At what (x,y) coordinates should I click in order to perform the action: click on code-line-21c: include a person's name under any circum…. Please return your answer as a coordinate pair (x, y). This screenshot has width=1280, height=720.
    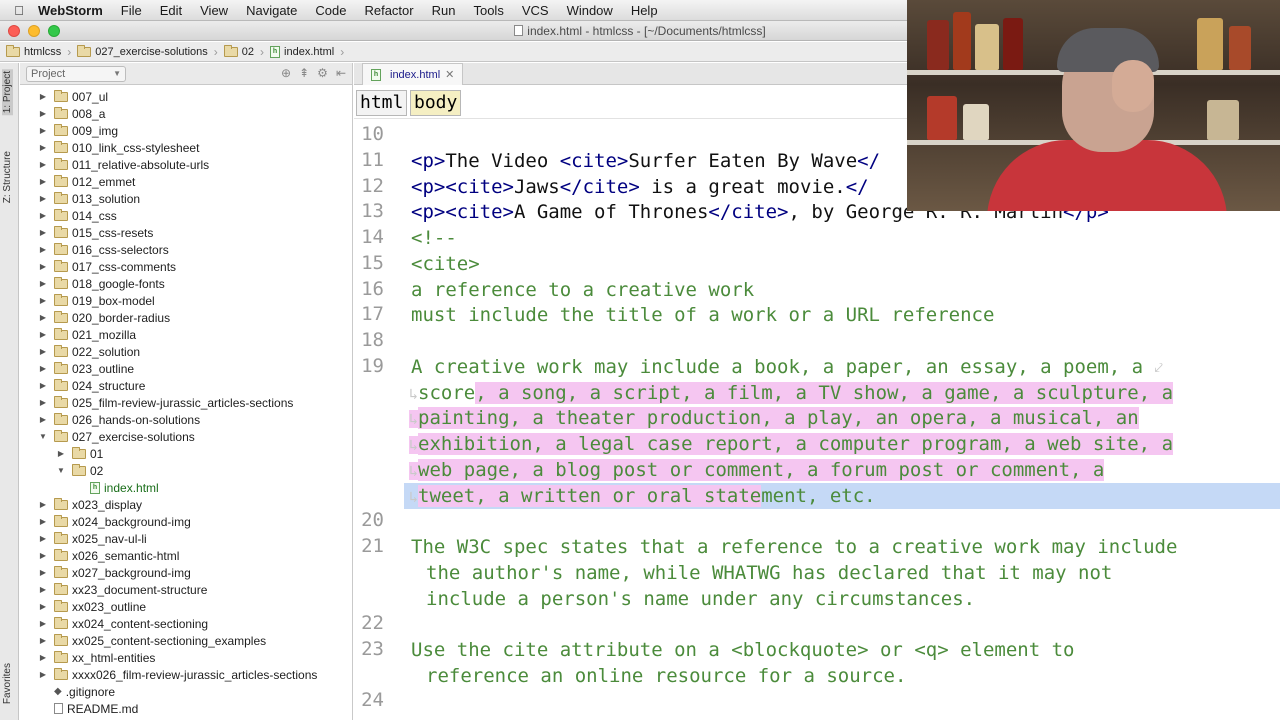
    Looking at the image, I should click on (700, 599).